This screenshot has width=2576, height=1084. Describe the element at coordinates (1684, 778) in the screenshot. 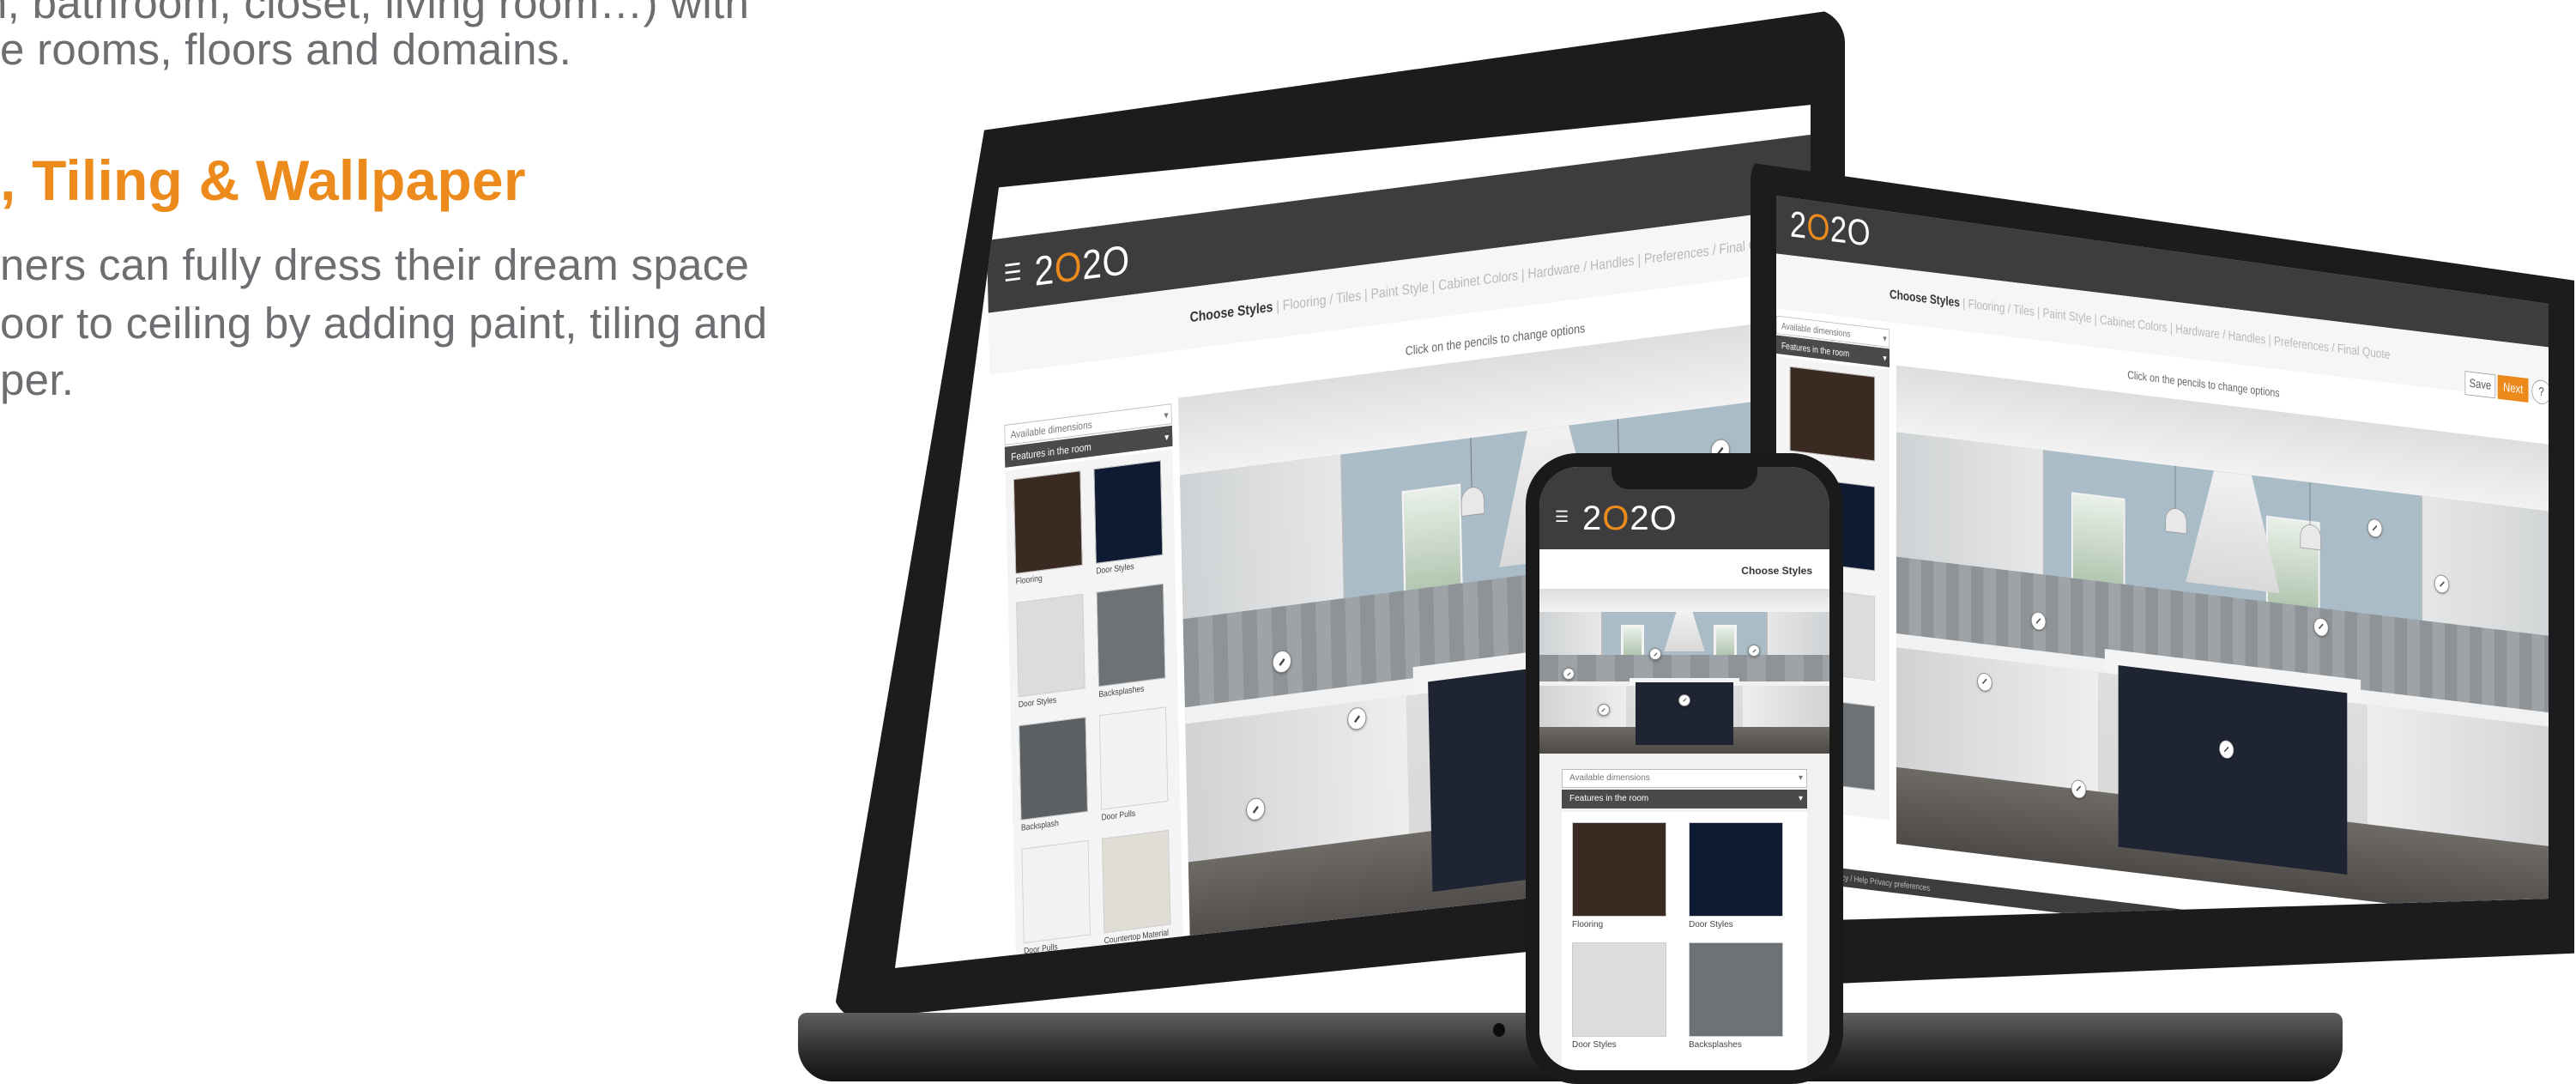

I see `available-dimensions-dropdown: Available dimensions` at that location.